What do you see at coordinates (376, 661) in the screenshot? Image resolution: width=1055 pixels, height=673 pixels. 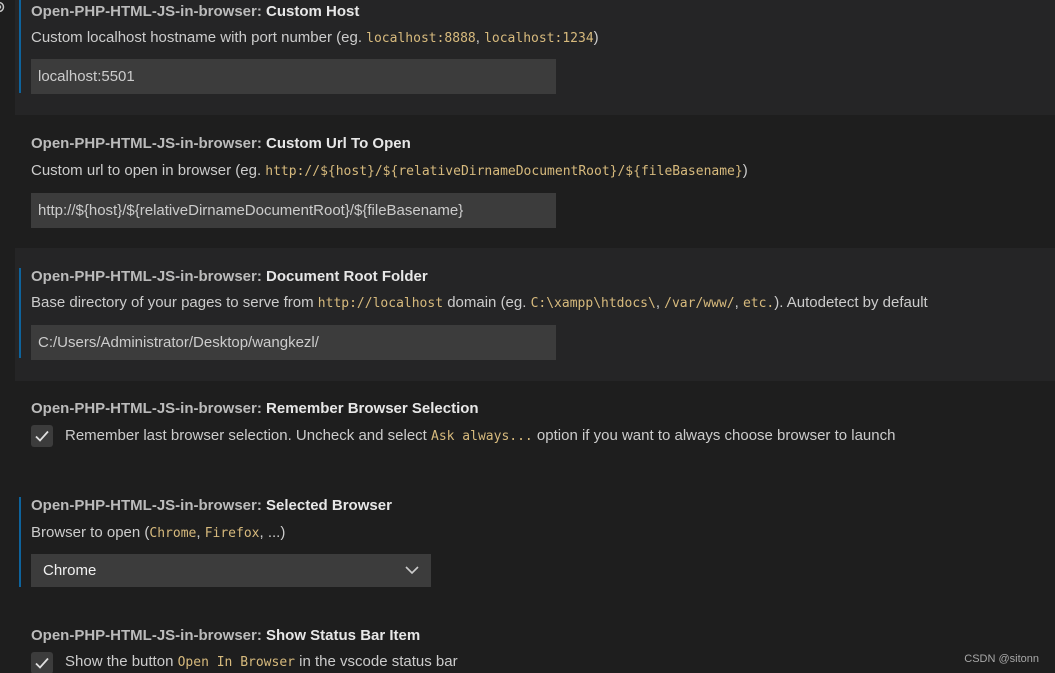 I see `description-text: in the vscode status bar` at bounding box center [376, 661].